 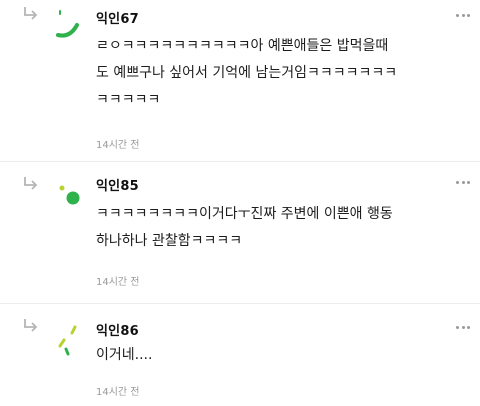 I want to click on comment-nickname: 익인85, so click(x=117, y=184).